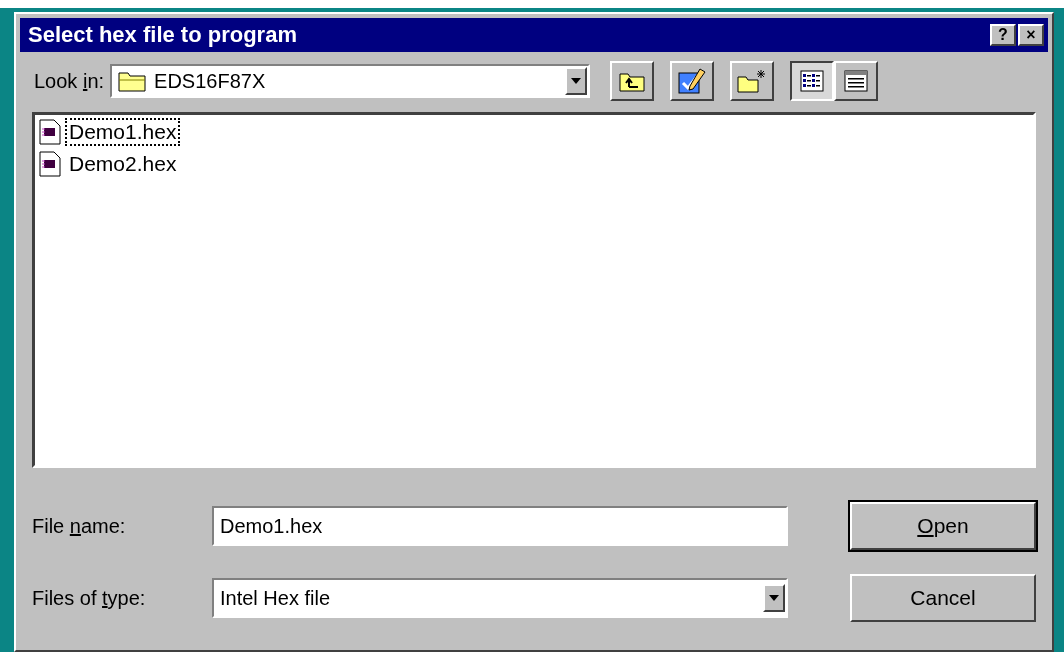 The width and height of the screenshot is (1064, 652). Describe the element at coordinates (500, 598) in the screenshot. I see `file-type-dropdown: Intel Hex file` at that location.